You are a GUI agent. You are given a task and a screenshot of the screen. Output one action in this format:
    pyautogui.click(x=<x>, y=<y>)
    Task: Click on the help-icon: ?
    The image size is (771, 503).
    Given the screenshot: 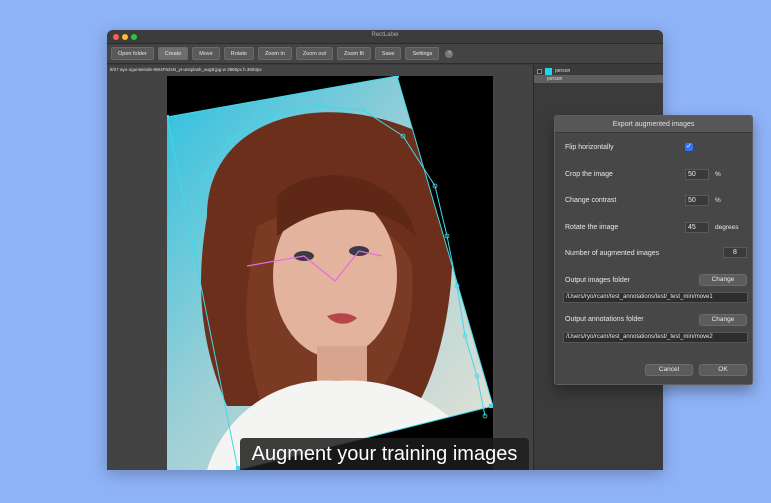 What is the action you would take?
    pyautogui.click(x=449, y=53)
    